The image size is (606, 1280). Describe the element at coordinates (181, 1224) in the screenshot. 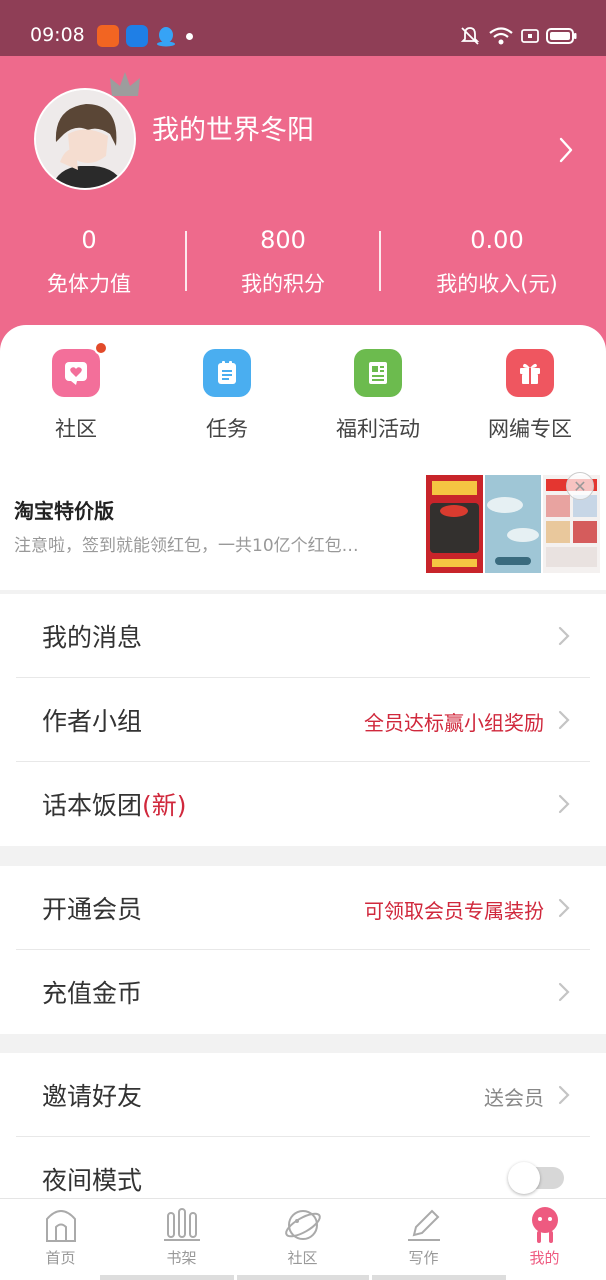

I see `bookshelf-icon` at that location.